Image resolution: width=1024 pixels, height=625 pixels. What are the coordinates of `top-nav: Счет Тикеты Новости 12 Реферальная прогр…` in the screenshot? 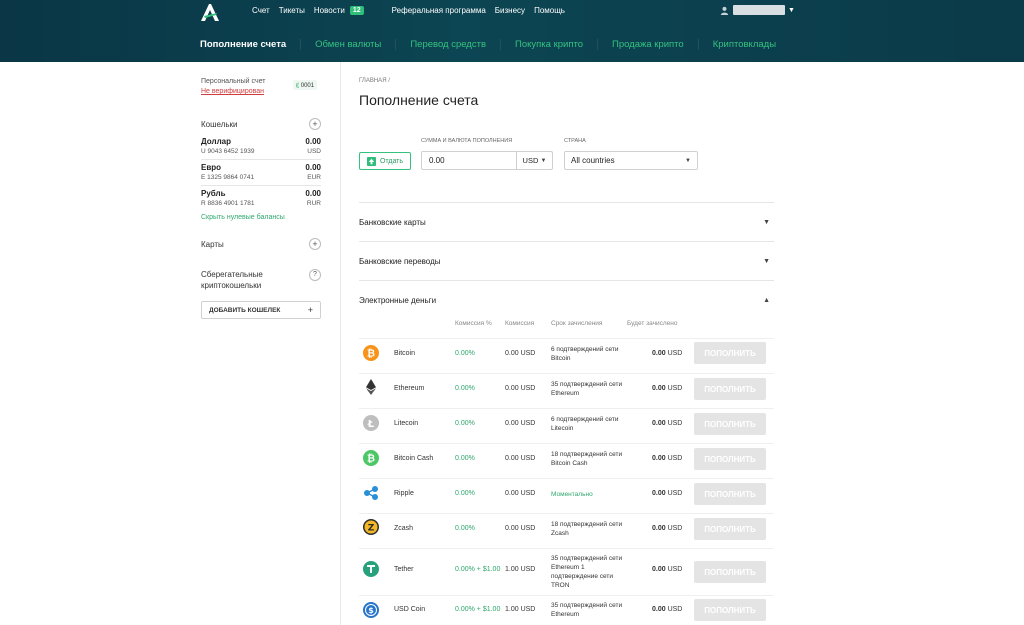 It's located at (413, 10).